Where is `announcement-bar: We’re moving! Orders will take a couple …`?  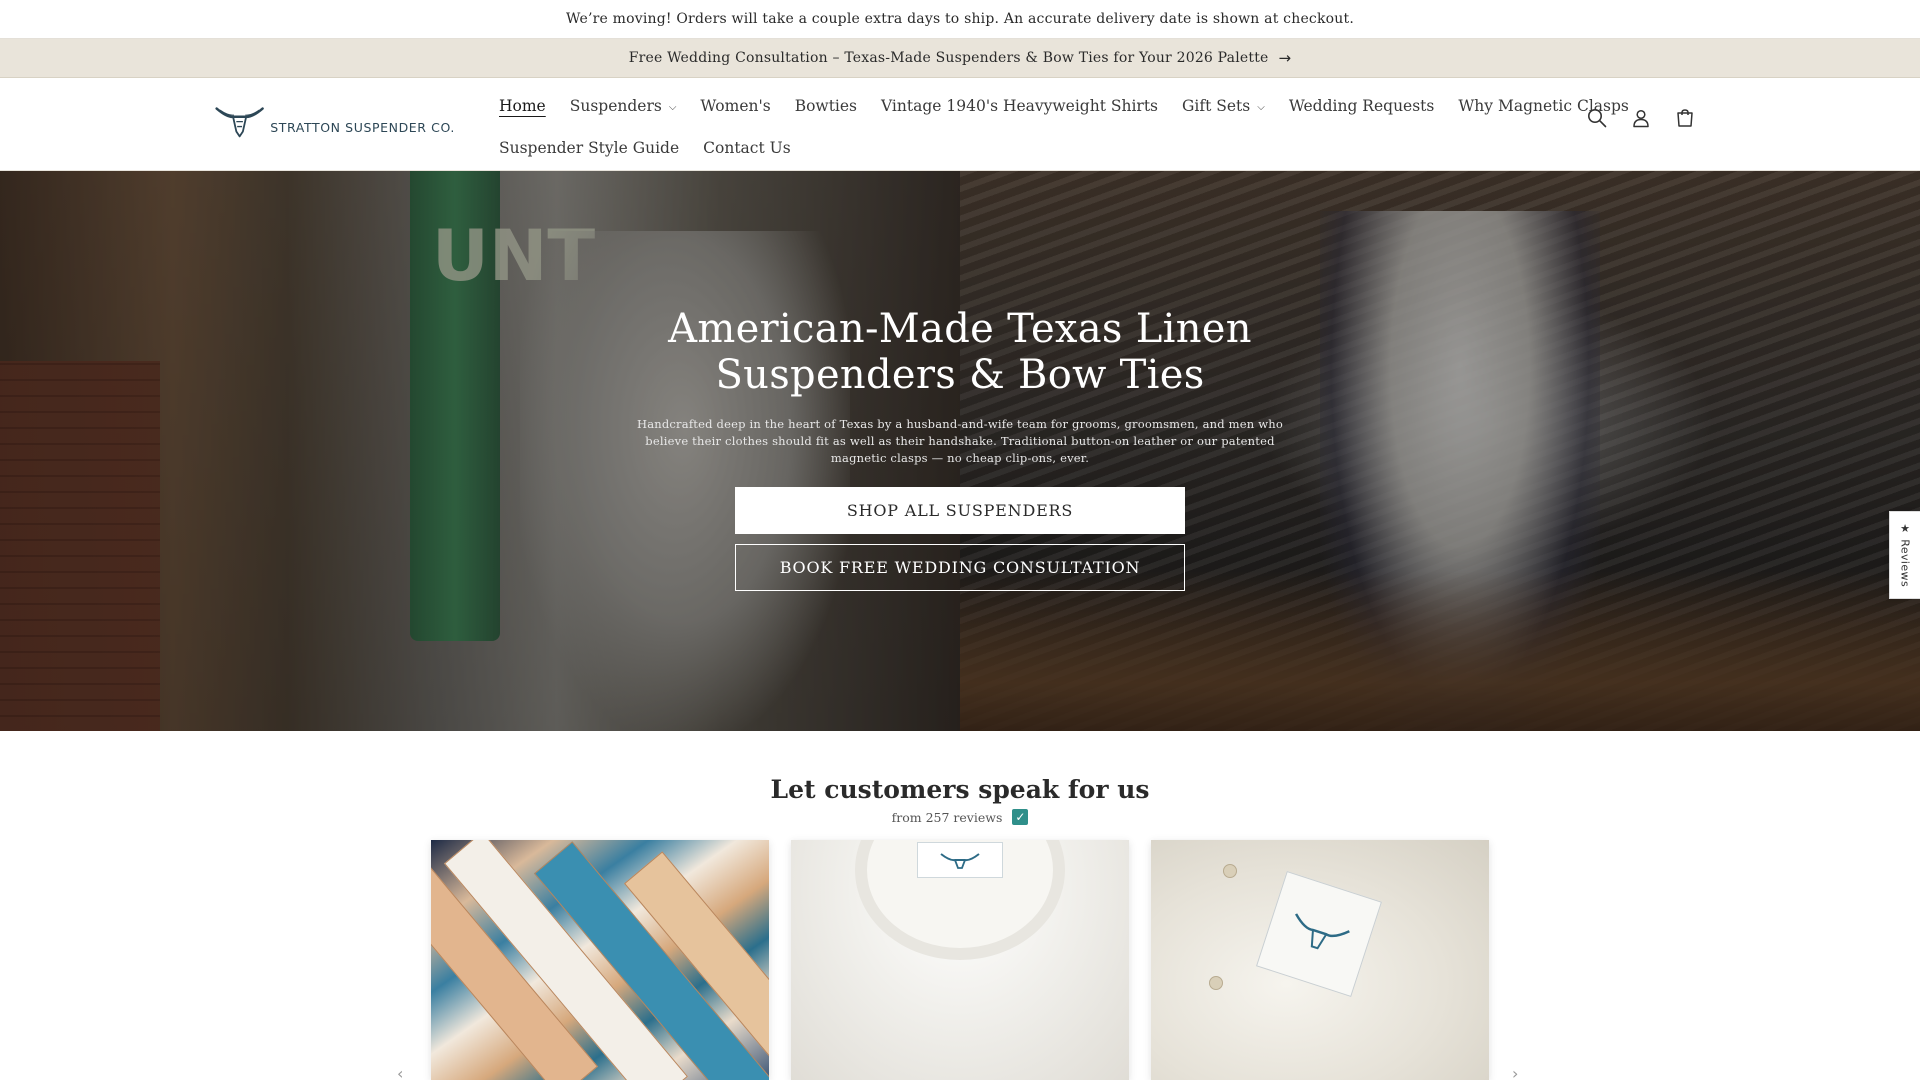 announcement-bar: We’re moving! Orders will take a couple … is located at coordinates (960, 19).